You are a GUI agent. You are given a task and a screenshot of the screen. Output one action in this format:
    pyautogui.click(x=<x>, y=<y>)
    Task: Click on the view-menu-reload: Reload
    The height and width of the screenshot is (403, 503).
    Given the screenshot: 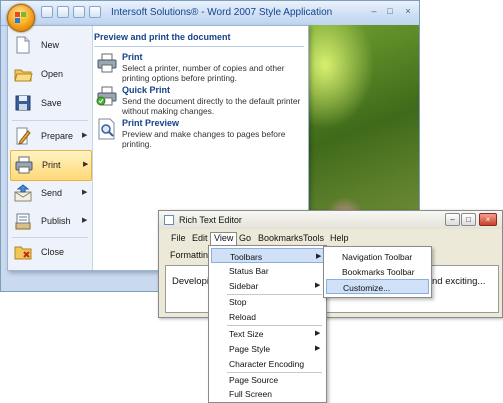 What is the action you would take?
    pyautogui.click(x=267, y=316)
    